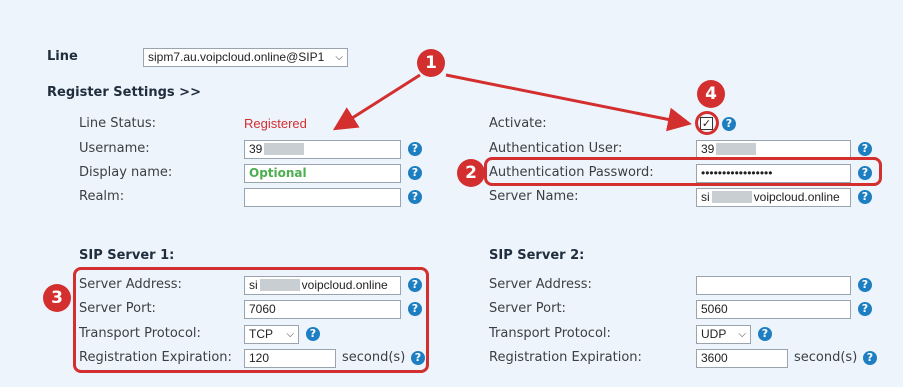 This screenshot has width=903, height=387. Describe the element at coordinates (683, 171) in the screenshot. I see `highlight-auth-password` at that location.